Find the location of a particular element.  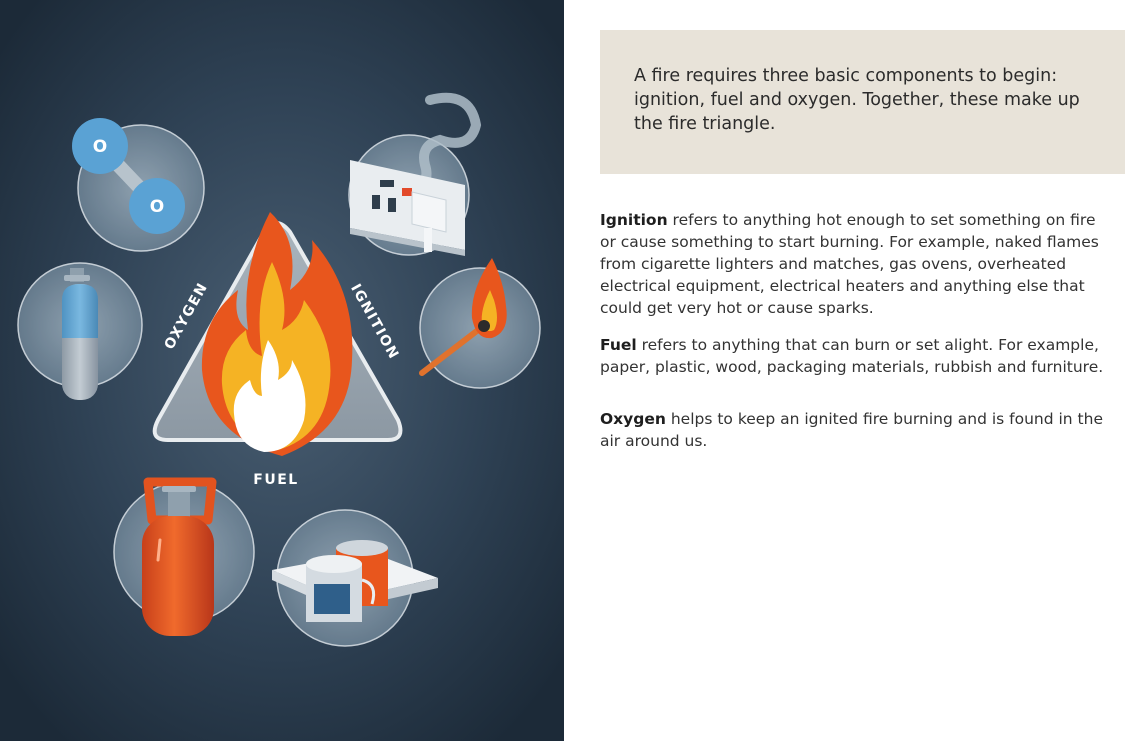

fuel-term: Fuel is located at coordinates (618, 345).